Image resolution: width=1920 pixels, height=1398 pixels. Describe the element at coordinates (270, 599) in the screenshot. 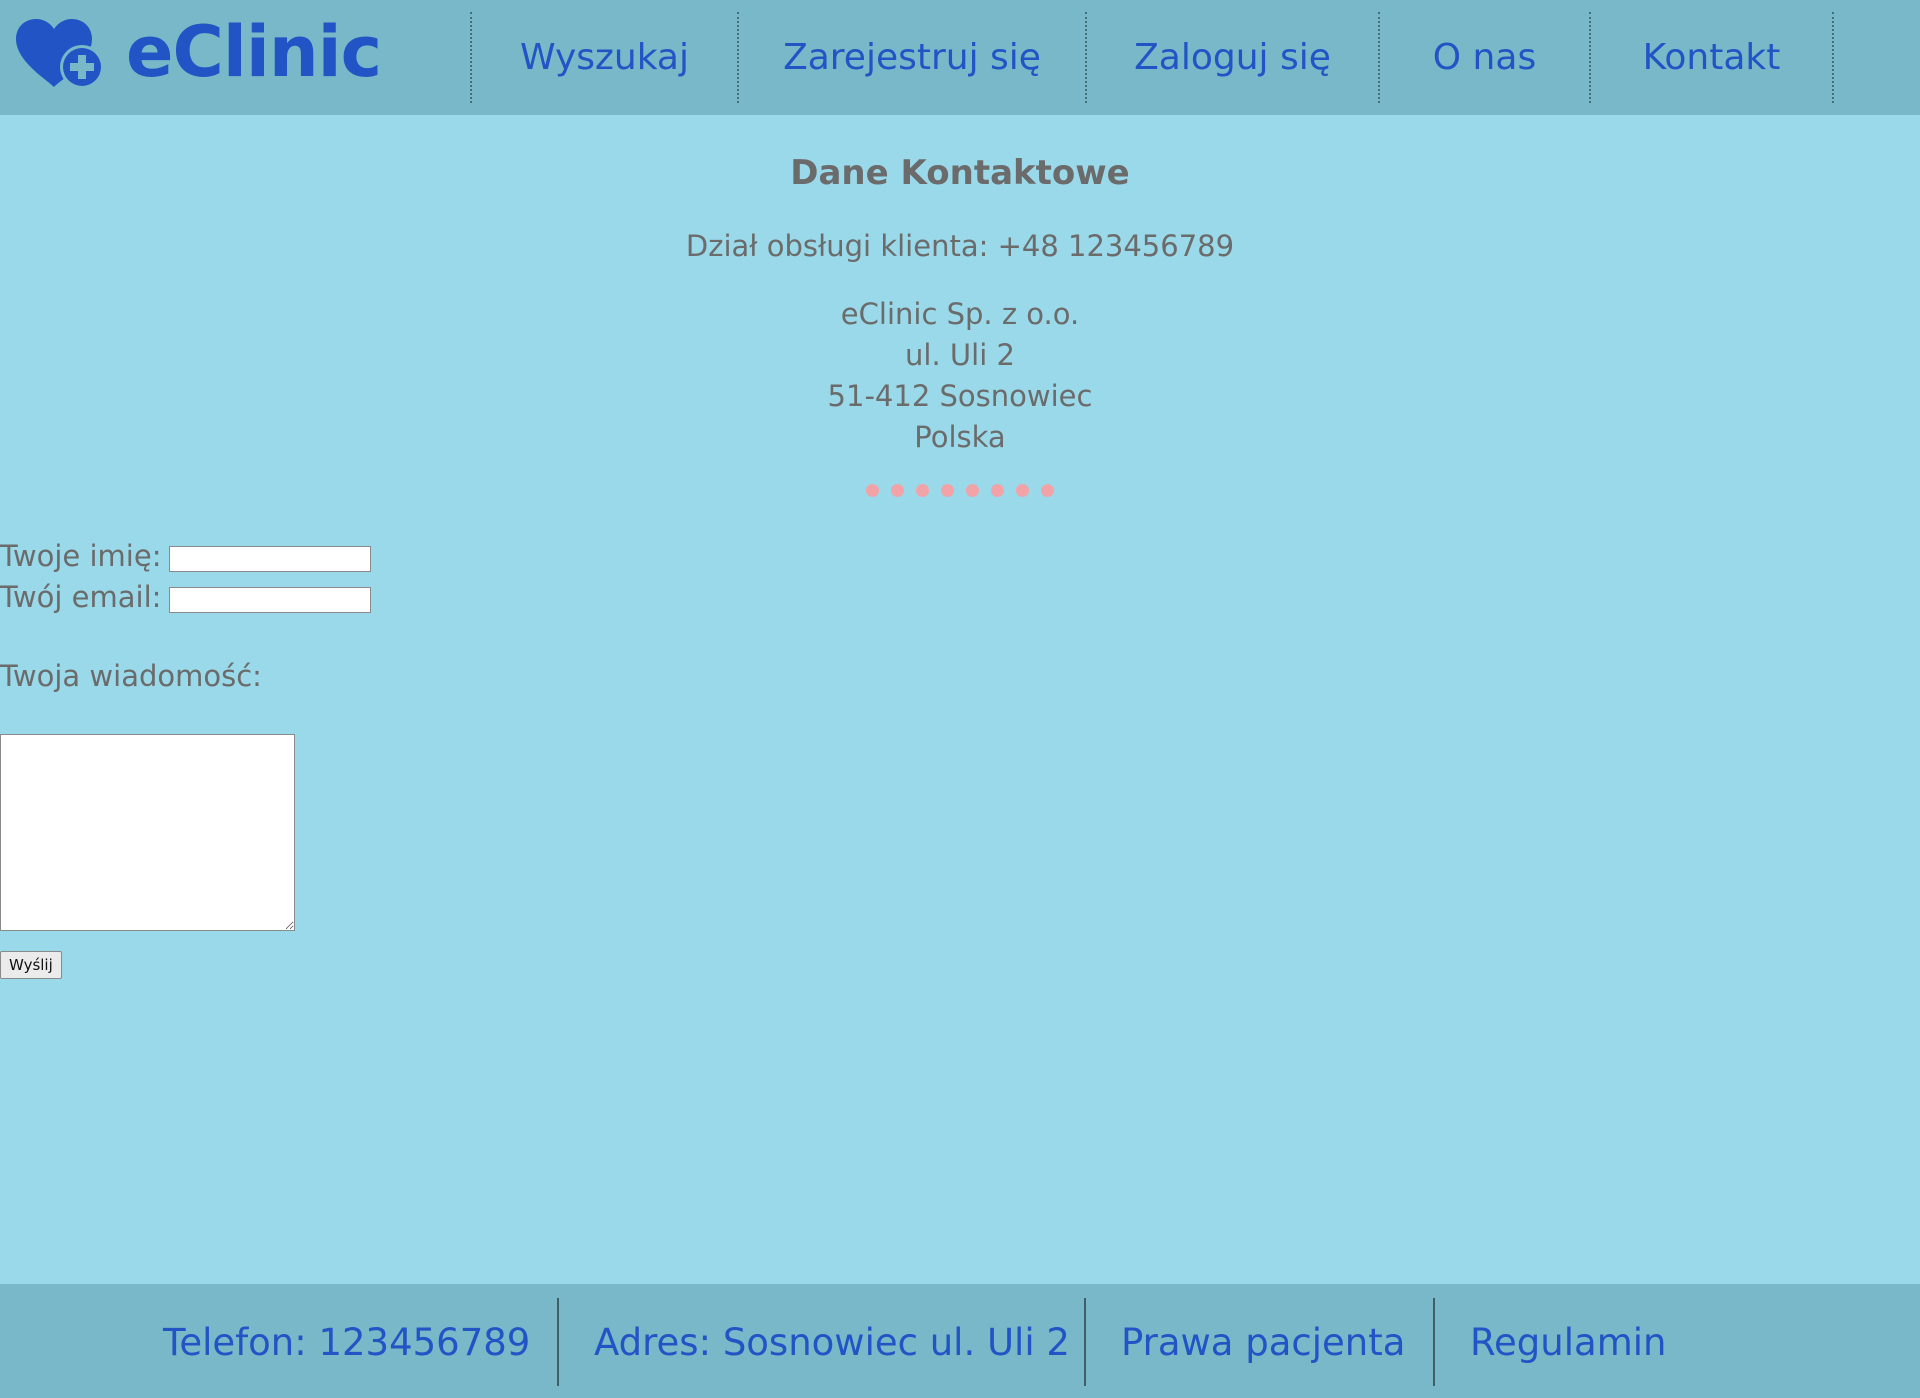

I see `email-input` at that location.